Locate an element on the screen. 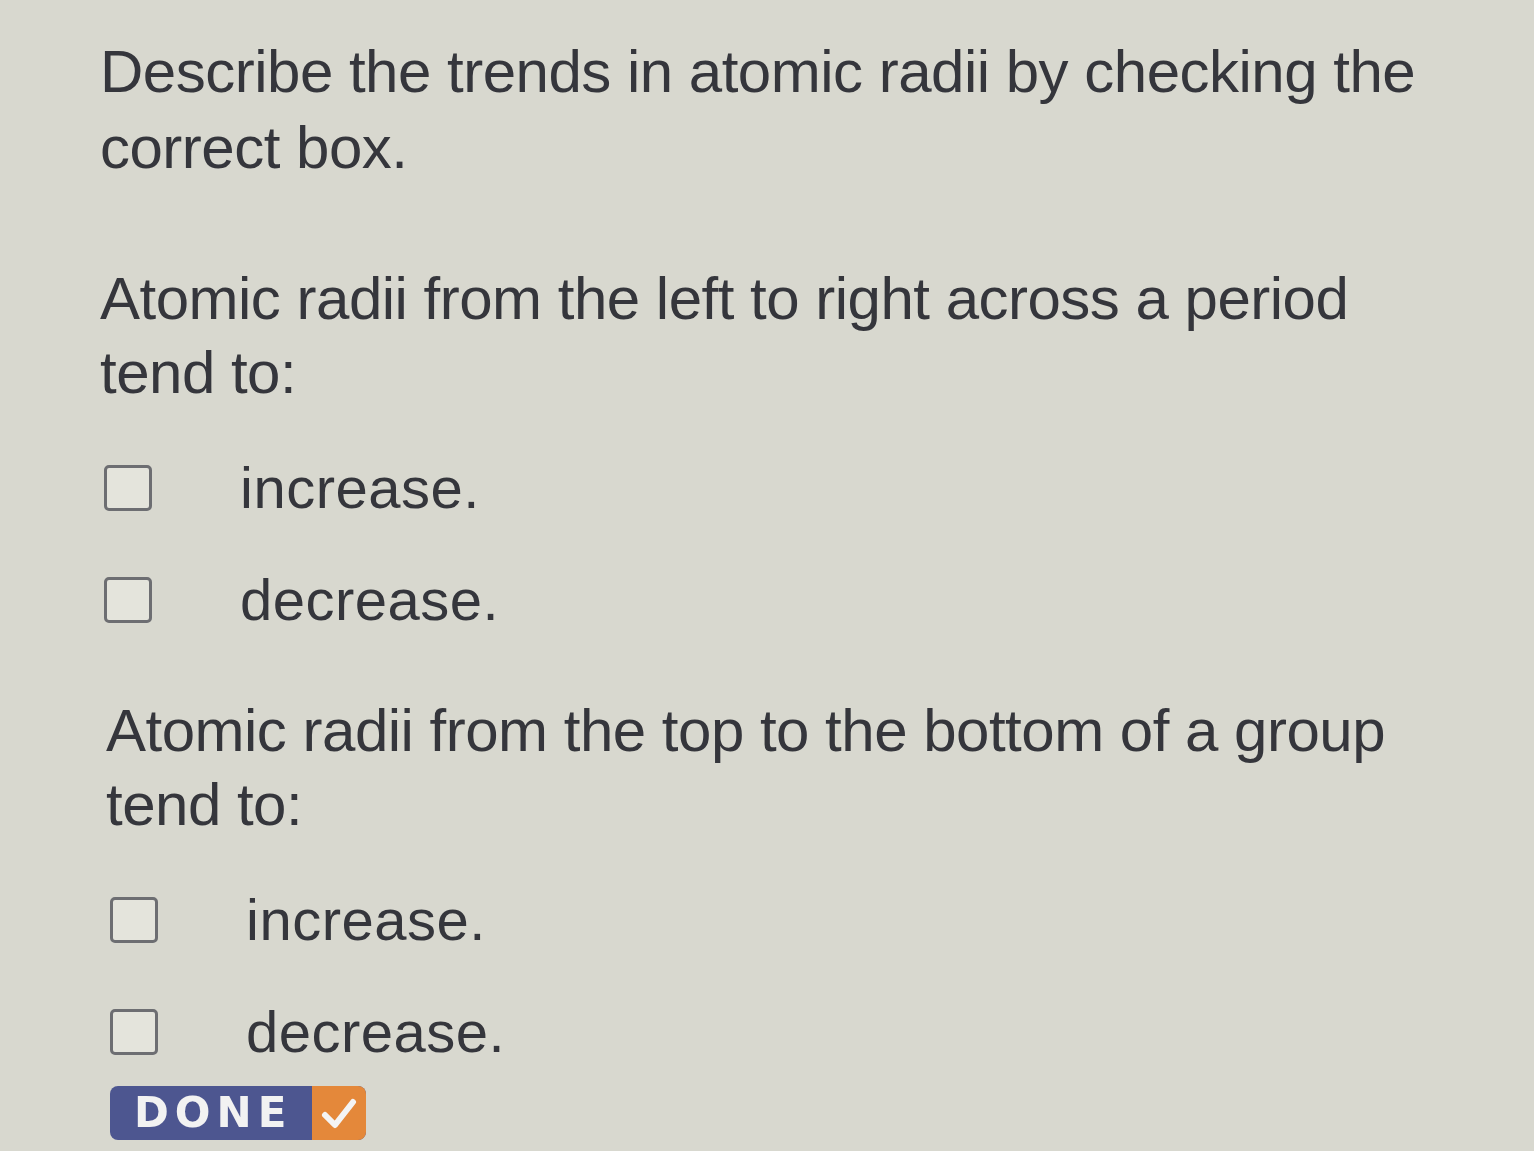 The height and width of the screenshot is (1151, 1534). done-button: DONE is located at coordinates (238, 1113).